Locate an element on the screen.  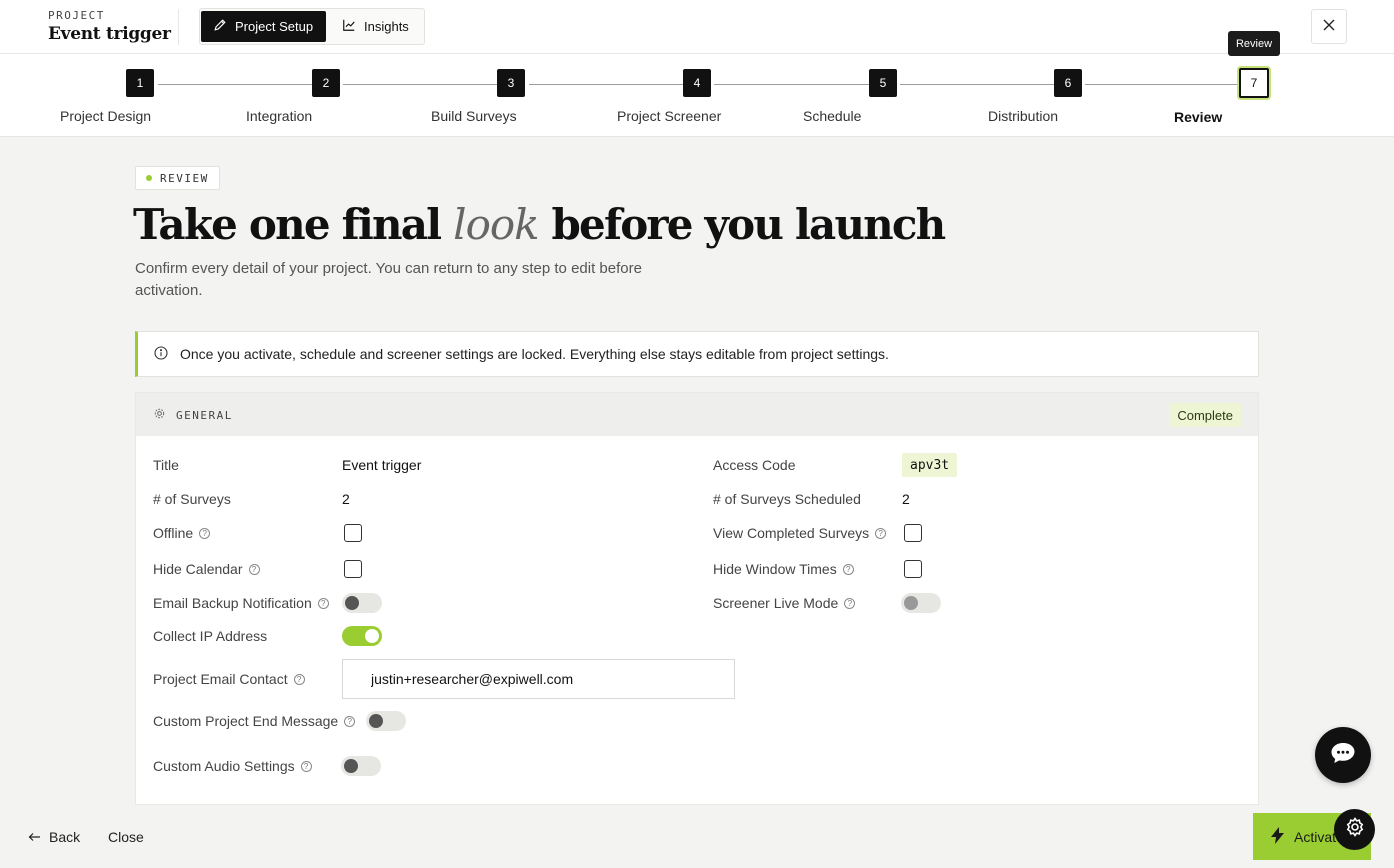
email-contact-label: Project Email Contact ? is located at coordinates (229, 679).